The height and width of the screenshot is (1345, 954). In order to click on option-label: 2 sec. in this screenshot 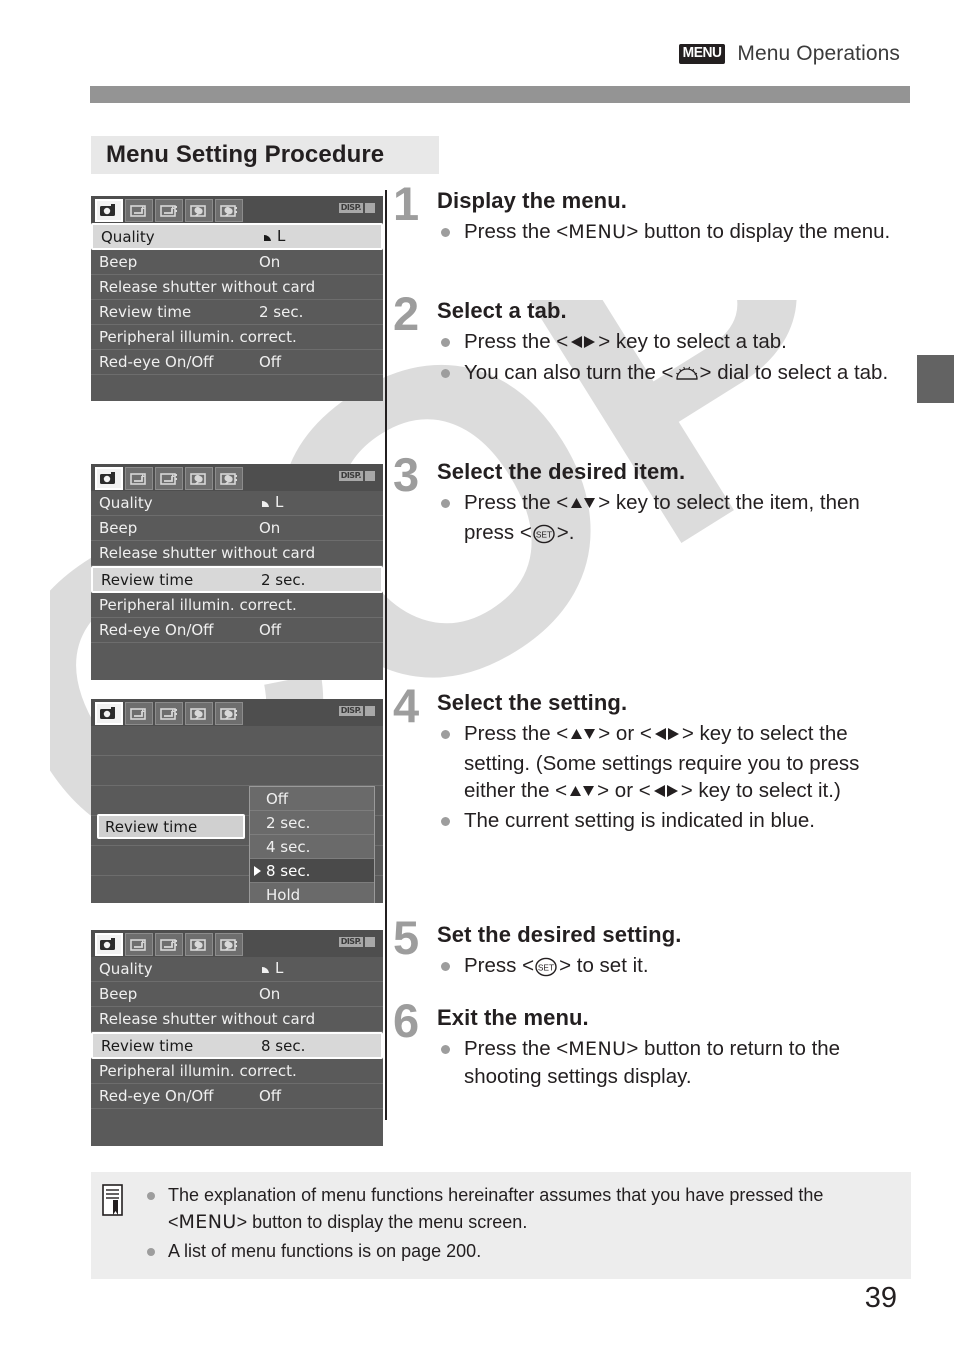, I will do `click(288, 822)`.